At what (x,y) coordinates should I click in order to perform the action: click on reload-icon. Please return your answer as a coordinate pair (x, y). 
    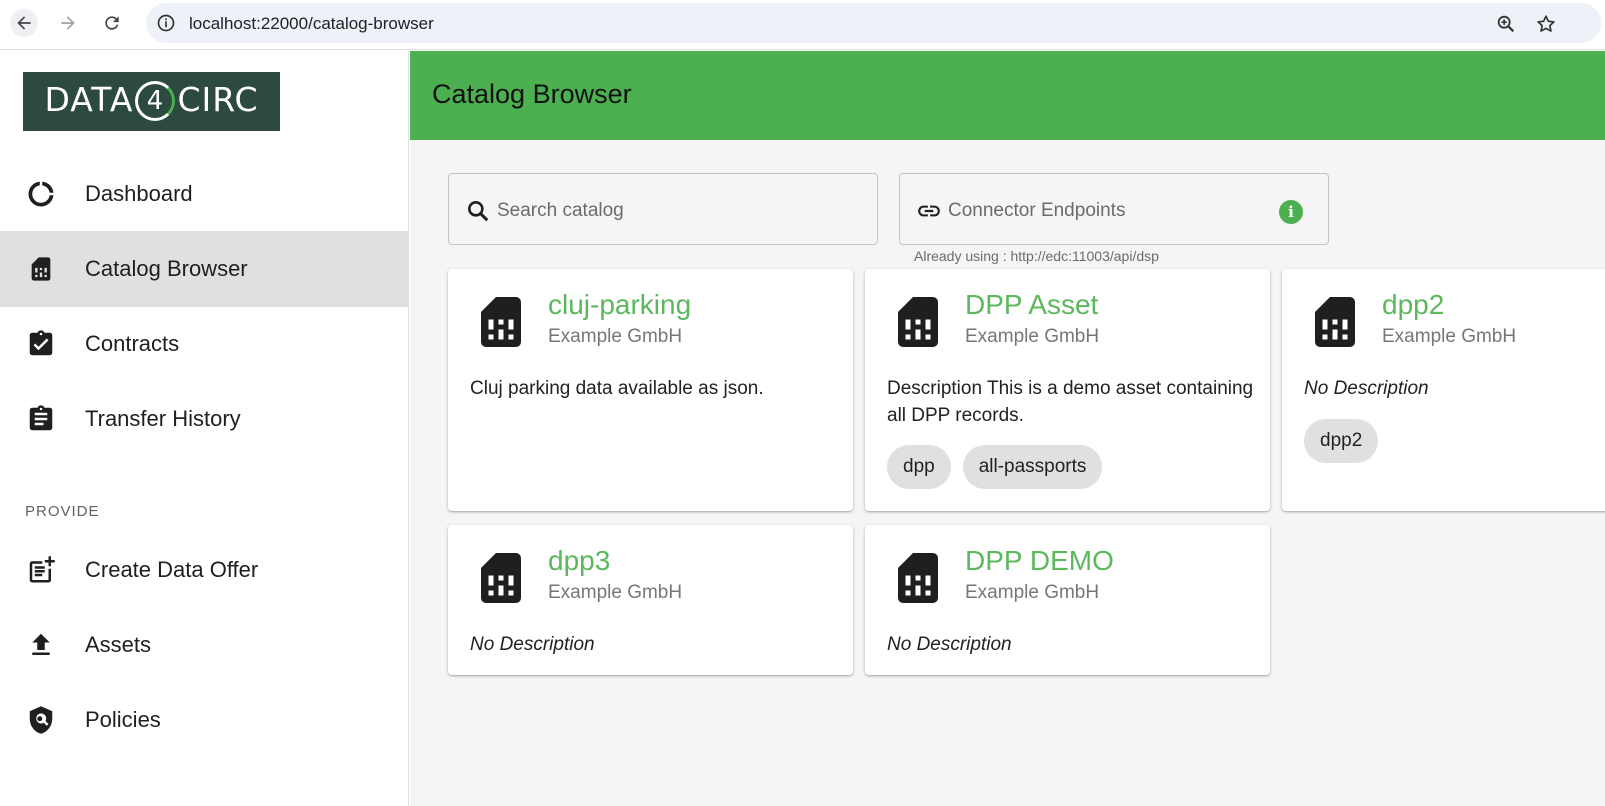
    Looking at the image, I should click on (112, 23).